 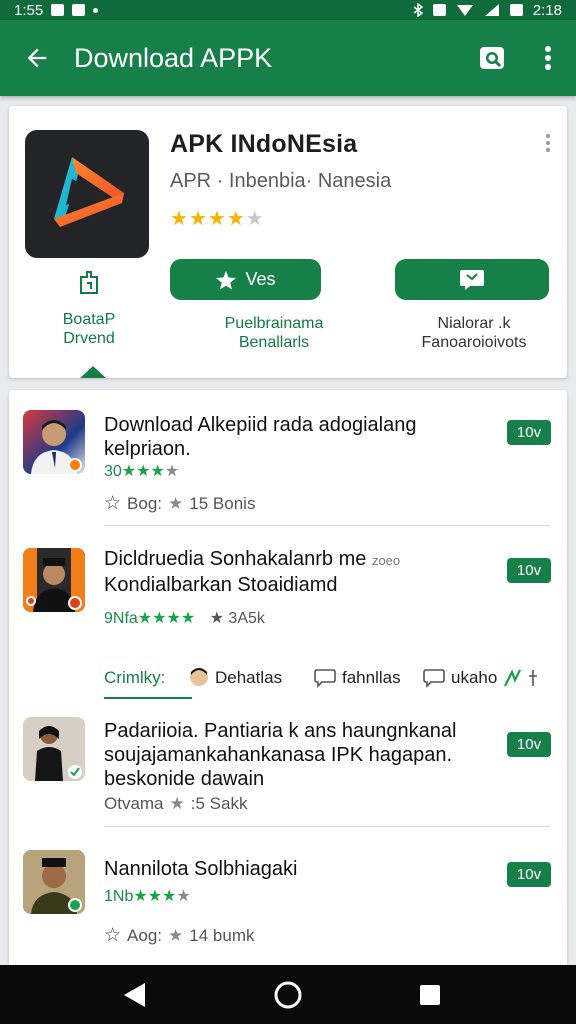 What do you see at coordinates (29, 10) in the screenshot?
I see `status-time: 1:55` at bounding box center [29, 10].